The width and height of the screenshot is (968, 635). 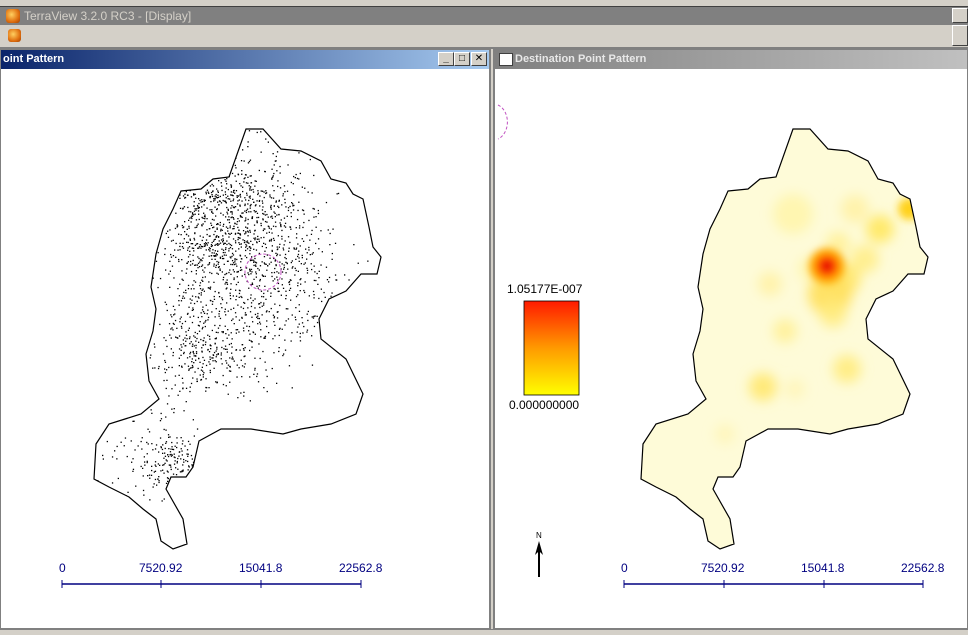 What do you see at coordinates (14, 35) in the screenshot?
I see `terraview-doc-icon` at bounding box center [14, 35].